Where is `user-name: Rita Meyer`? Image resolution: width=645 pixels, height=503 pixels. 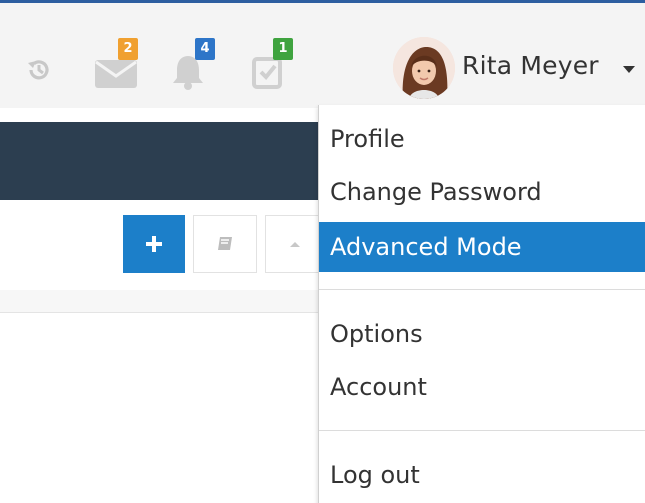 user-name: Rita Meyer is located at coordinates (530, 65).